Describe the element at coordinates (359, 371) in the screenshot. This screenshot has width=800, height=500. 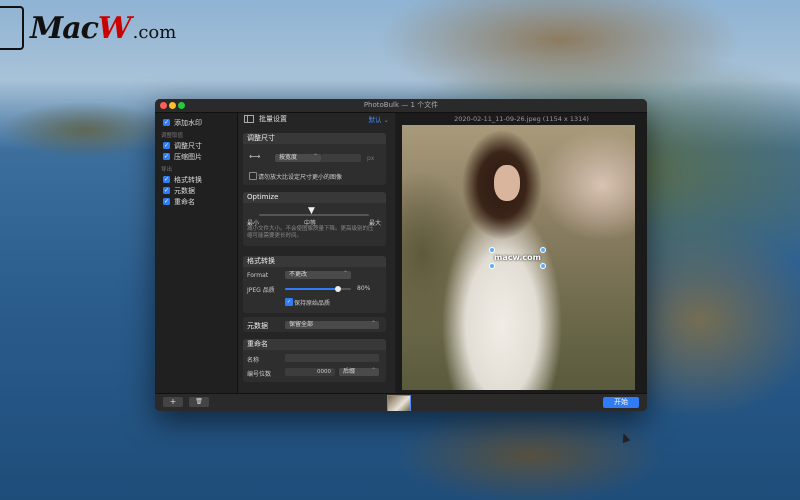
I see `rename-position-select: 后缀` at that location.